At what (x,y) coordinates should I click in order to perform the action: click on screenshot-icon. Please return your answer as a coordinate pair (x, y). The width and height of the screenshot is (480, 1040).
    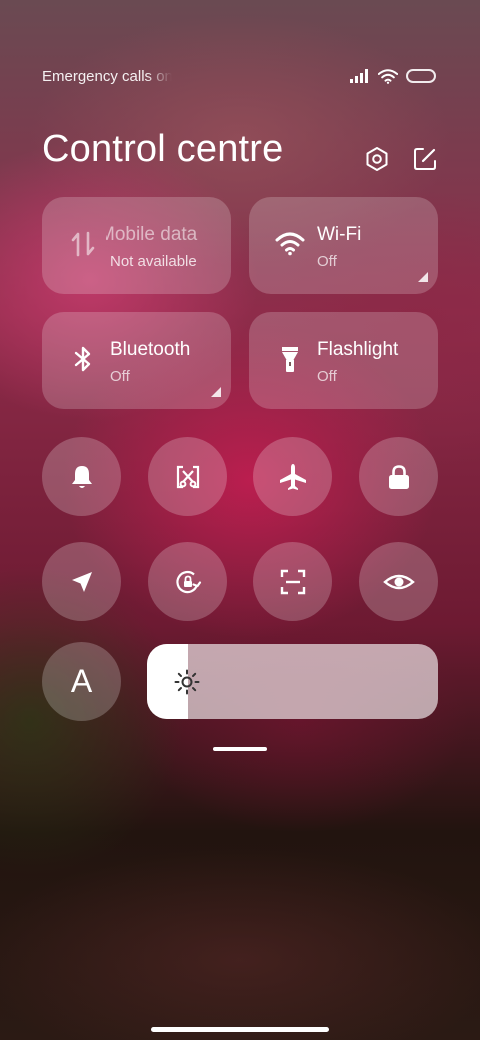
    Looking at the image, I should click on (187, 476).